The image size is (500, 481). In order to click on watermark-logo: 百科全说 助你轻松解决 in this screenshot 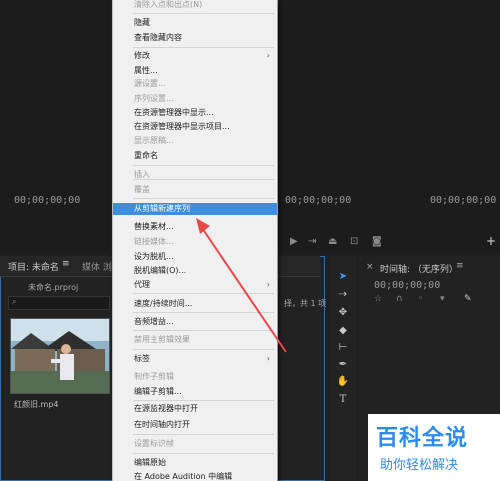, I will do `click(434, 447)`.